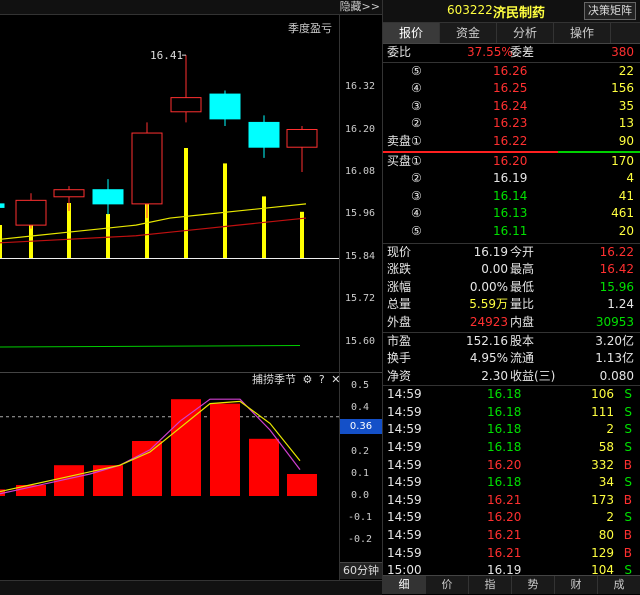 This screenshot has width=640, height=595. Describe the element at coordinates (626, 105) in the screenshot. I see `ask-volume: 35` at that location.